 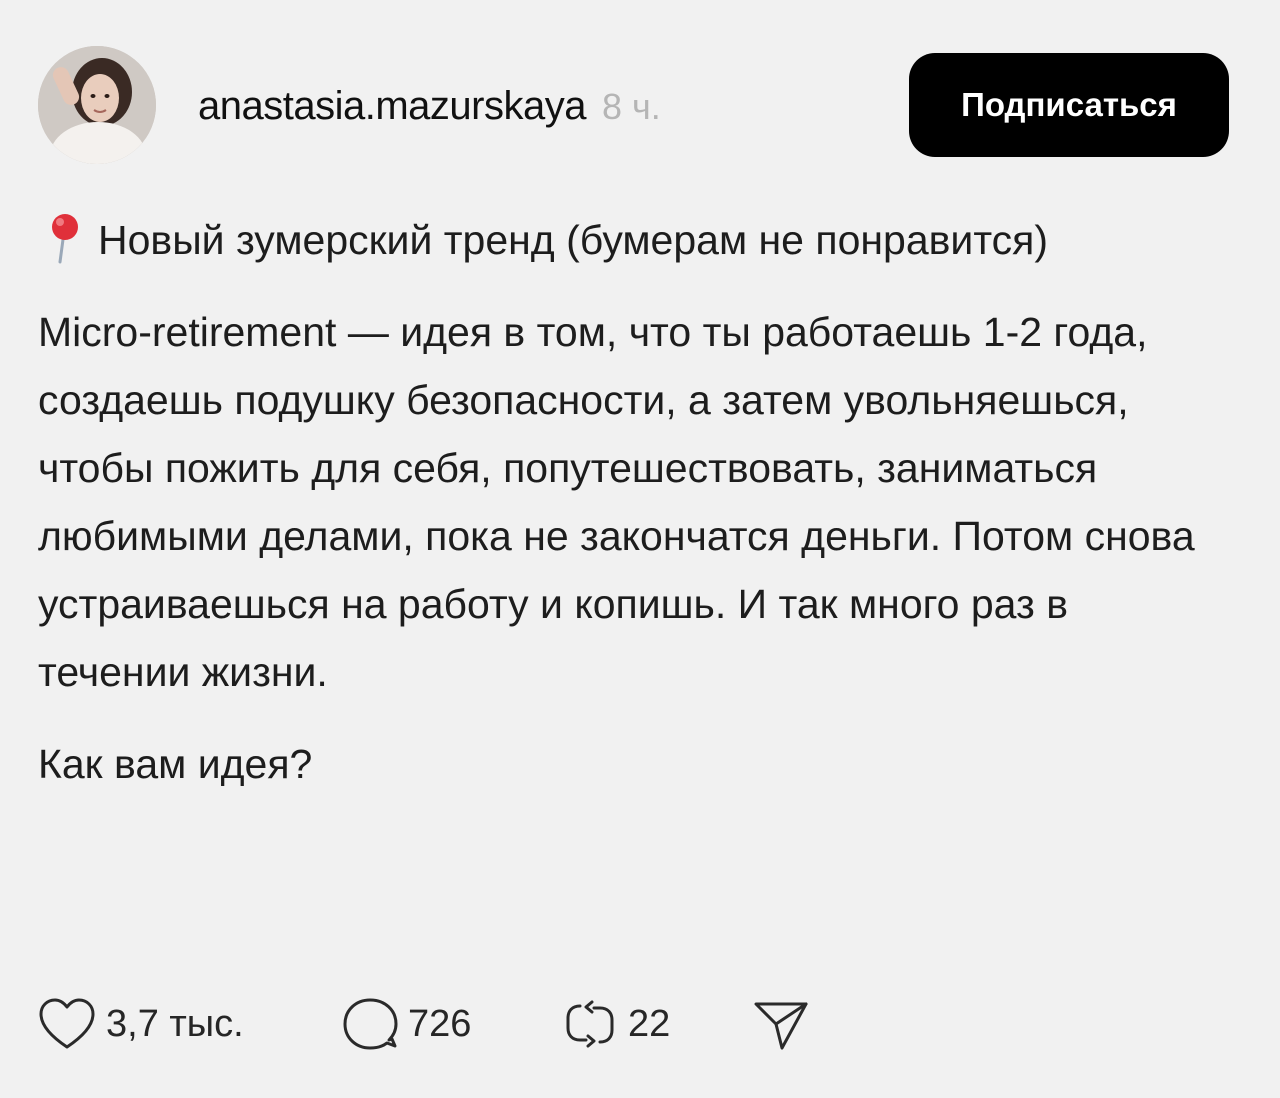 I want to click on author-line: anastasia.mazurskaya 8 ч., so click(x=429, y=106).